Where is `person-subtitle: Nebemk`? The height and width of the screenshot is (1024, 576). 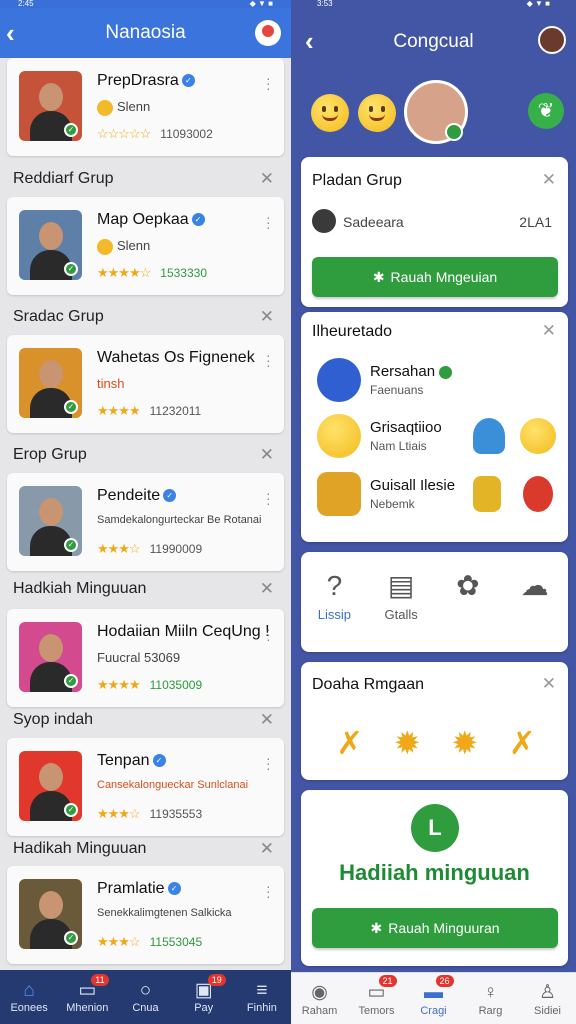 person-subtitle: Nebemk is located at coordinates (392, 504).